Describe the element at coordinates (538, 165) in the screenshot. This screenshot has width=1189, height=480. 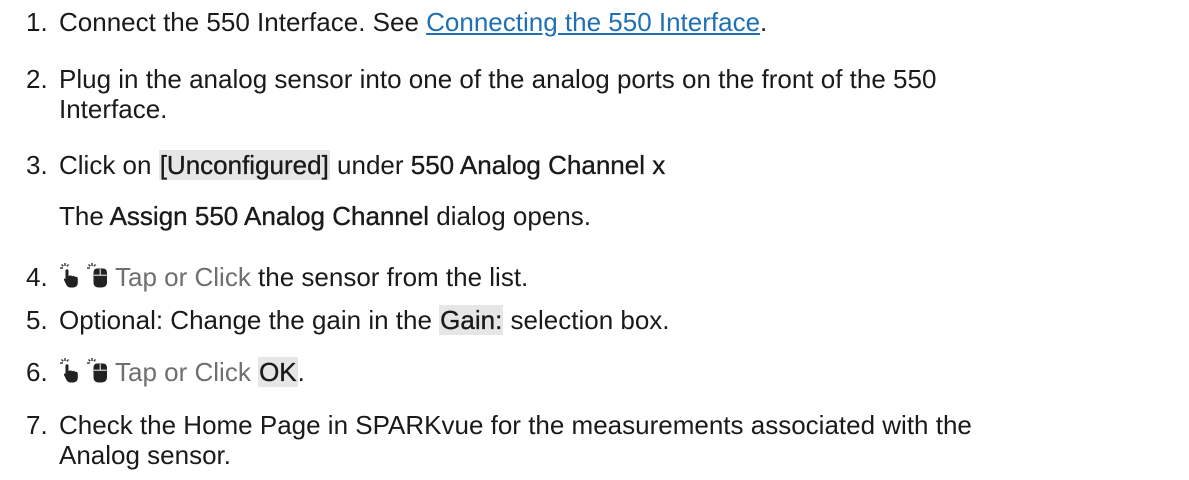
I see `channel-label: 550 Analog Channel x` at that location.